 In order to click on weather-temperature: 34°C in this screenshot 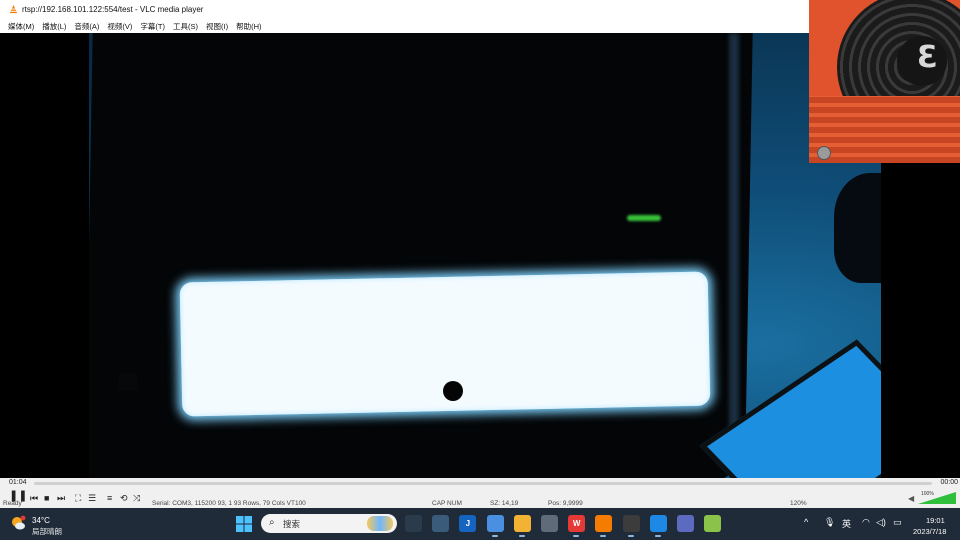, I will do `click(41, 520)`.